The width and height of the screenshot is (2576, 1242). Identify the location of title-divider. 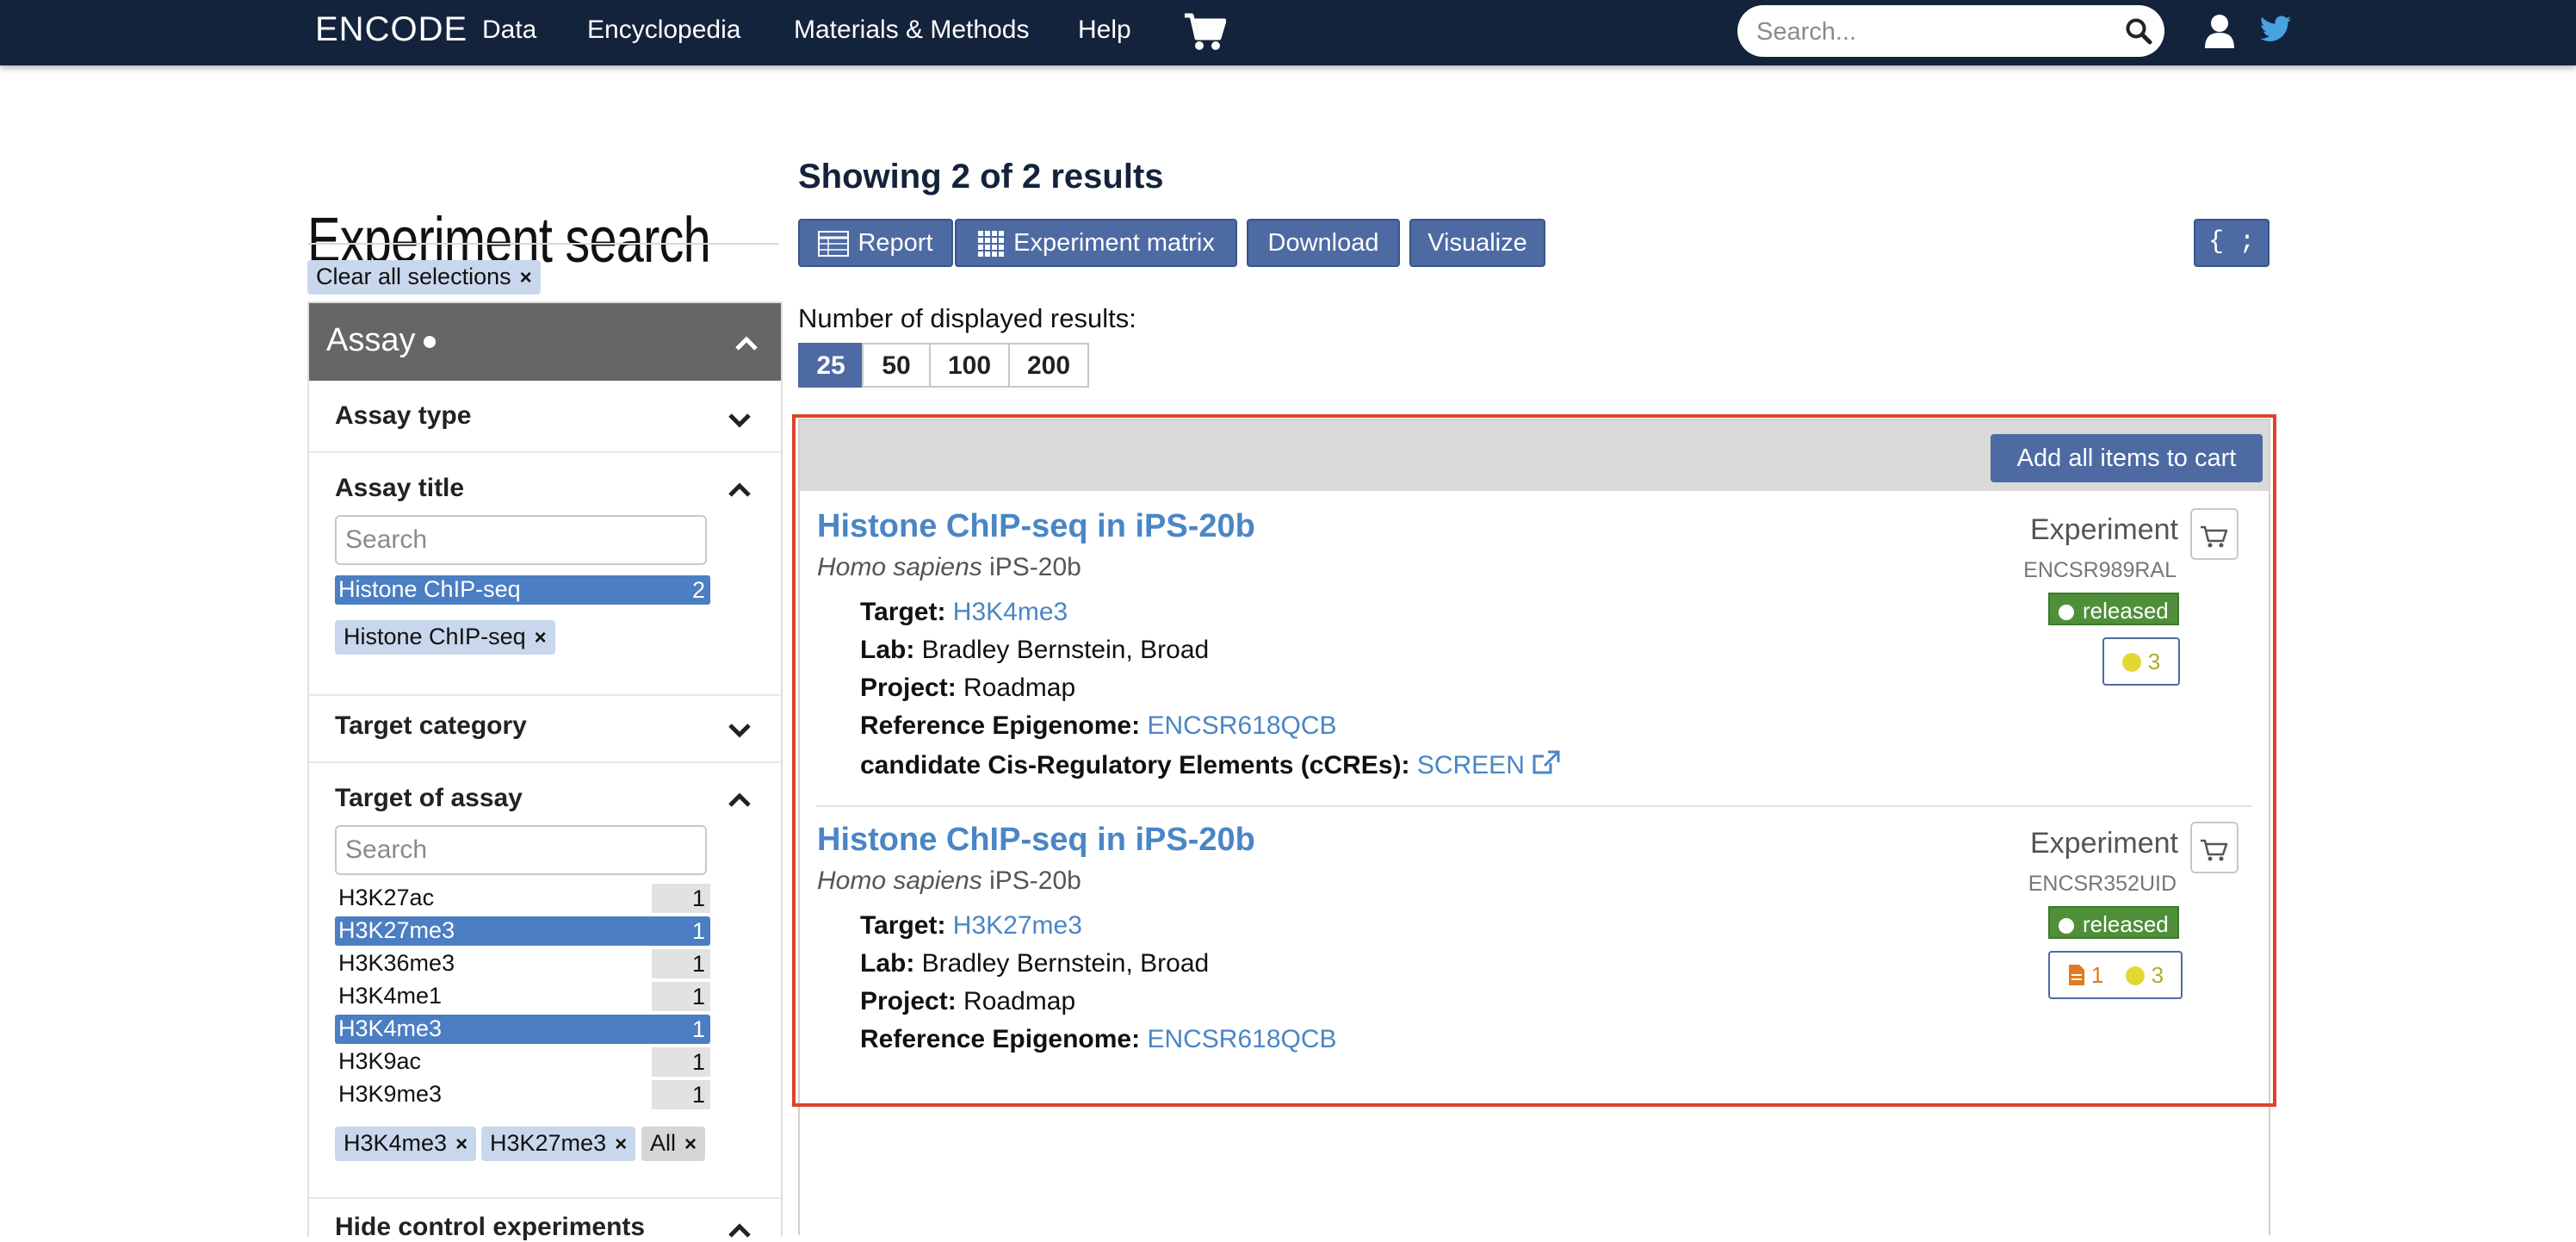
(543, 244).